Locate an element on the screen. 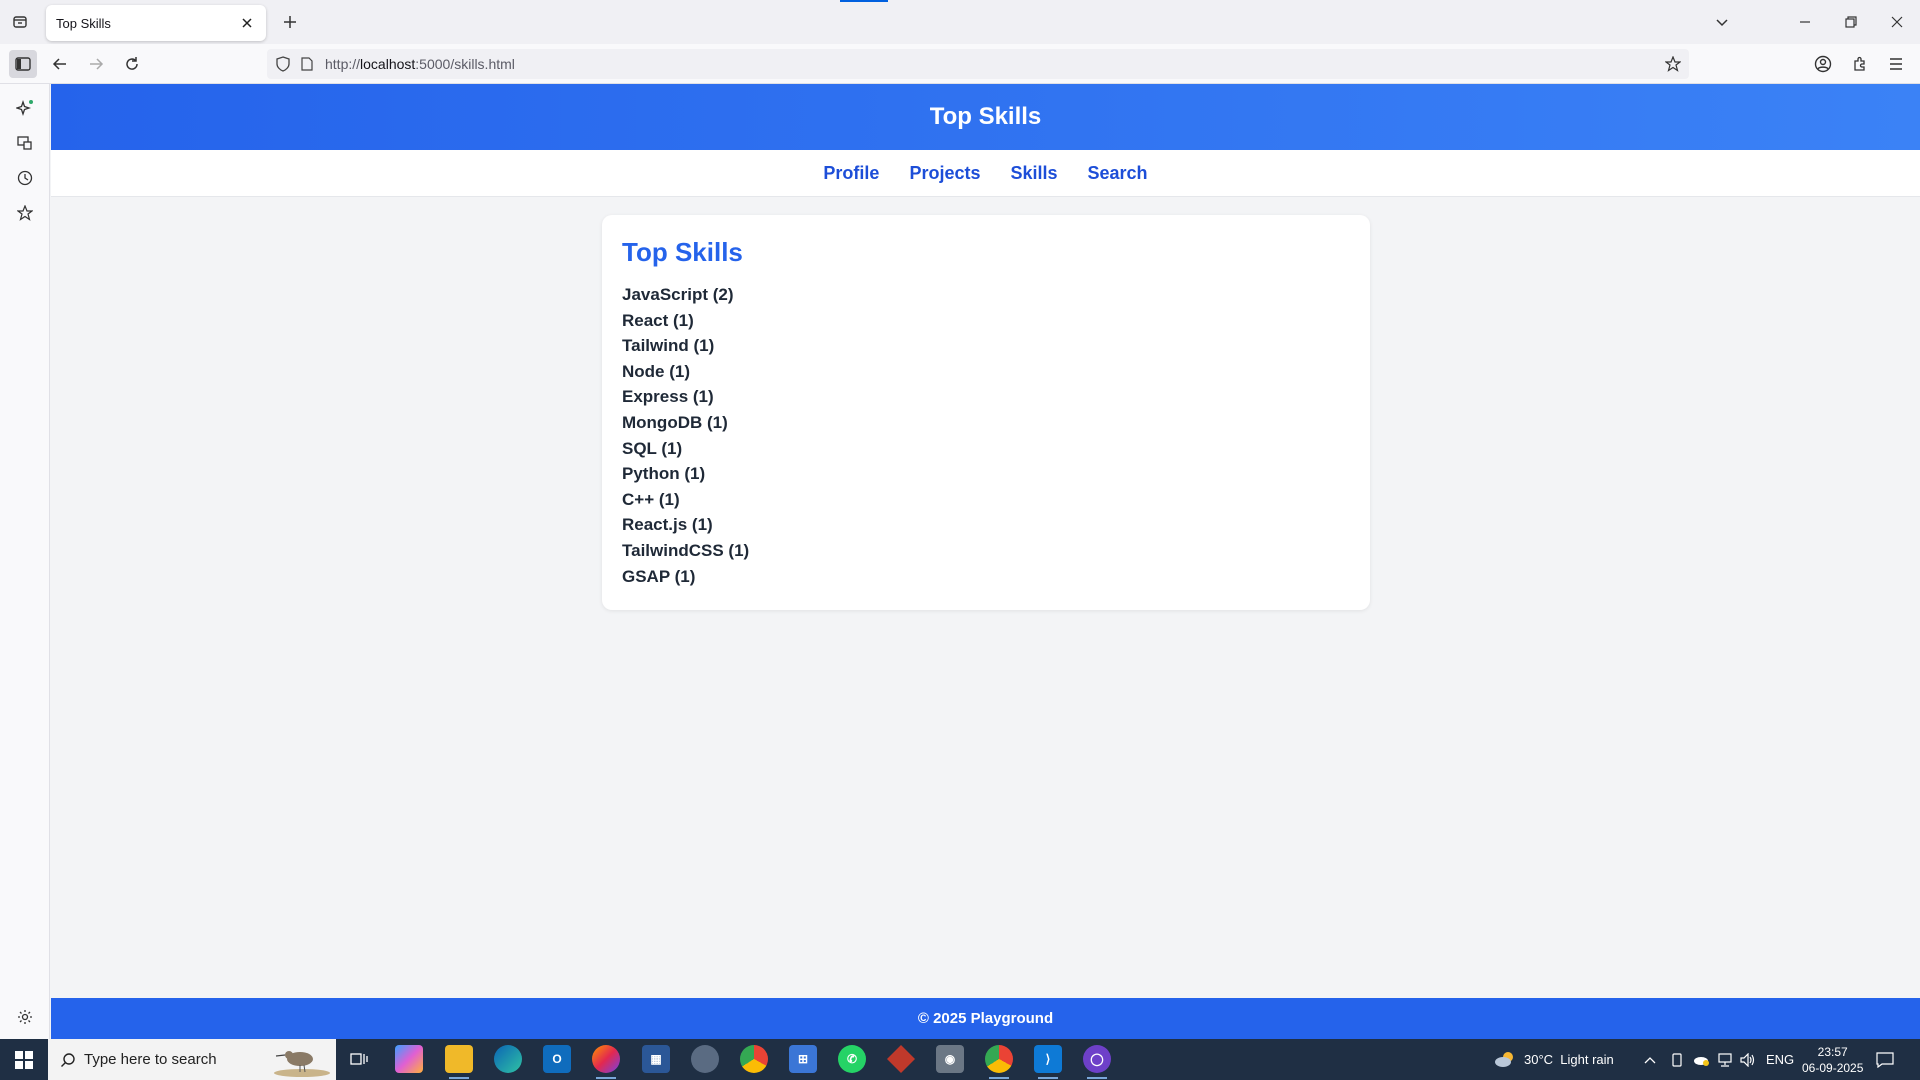 The image size is (1920, 1080). firefox-icon is located at coordinates (606, 1062).